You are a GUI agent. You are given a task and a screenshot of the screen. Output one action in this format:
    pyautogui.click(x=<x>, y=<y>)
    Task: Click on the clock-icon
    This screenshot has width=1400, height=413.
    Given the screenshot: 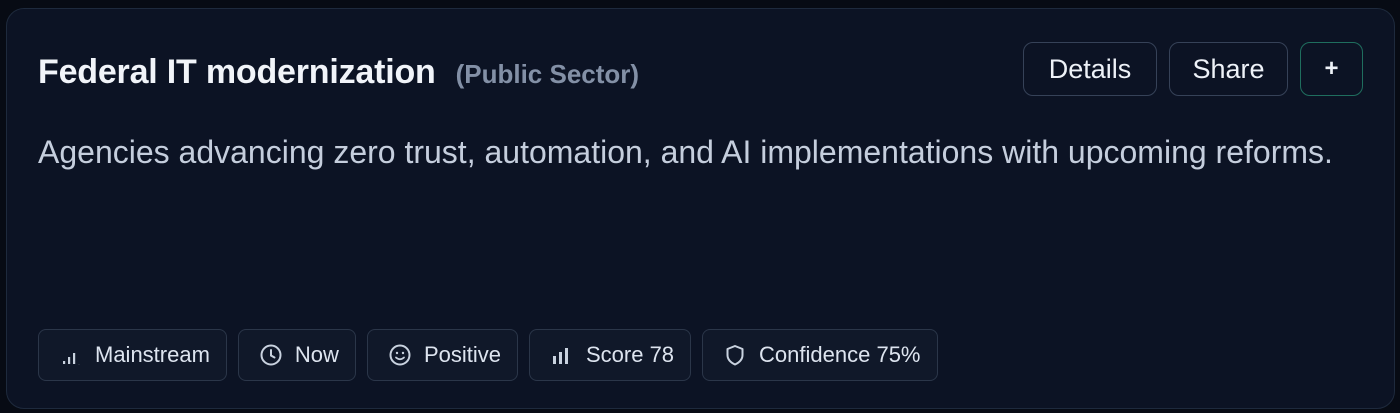 What is the action you would take?
    pyautogui.click(x=271, y=355)
    